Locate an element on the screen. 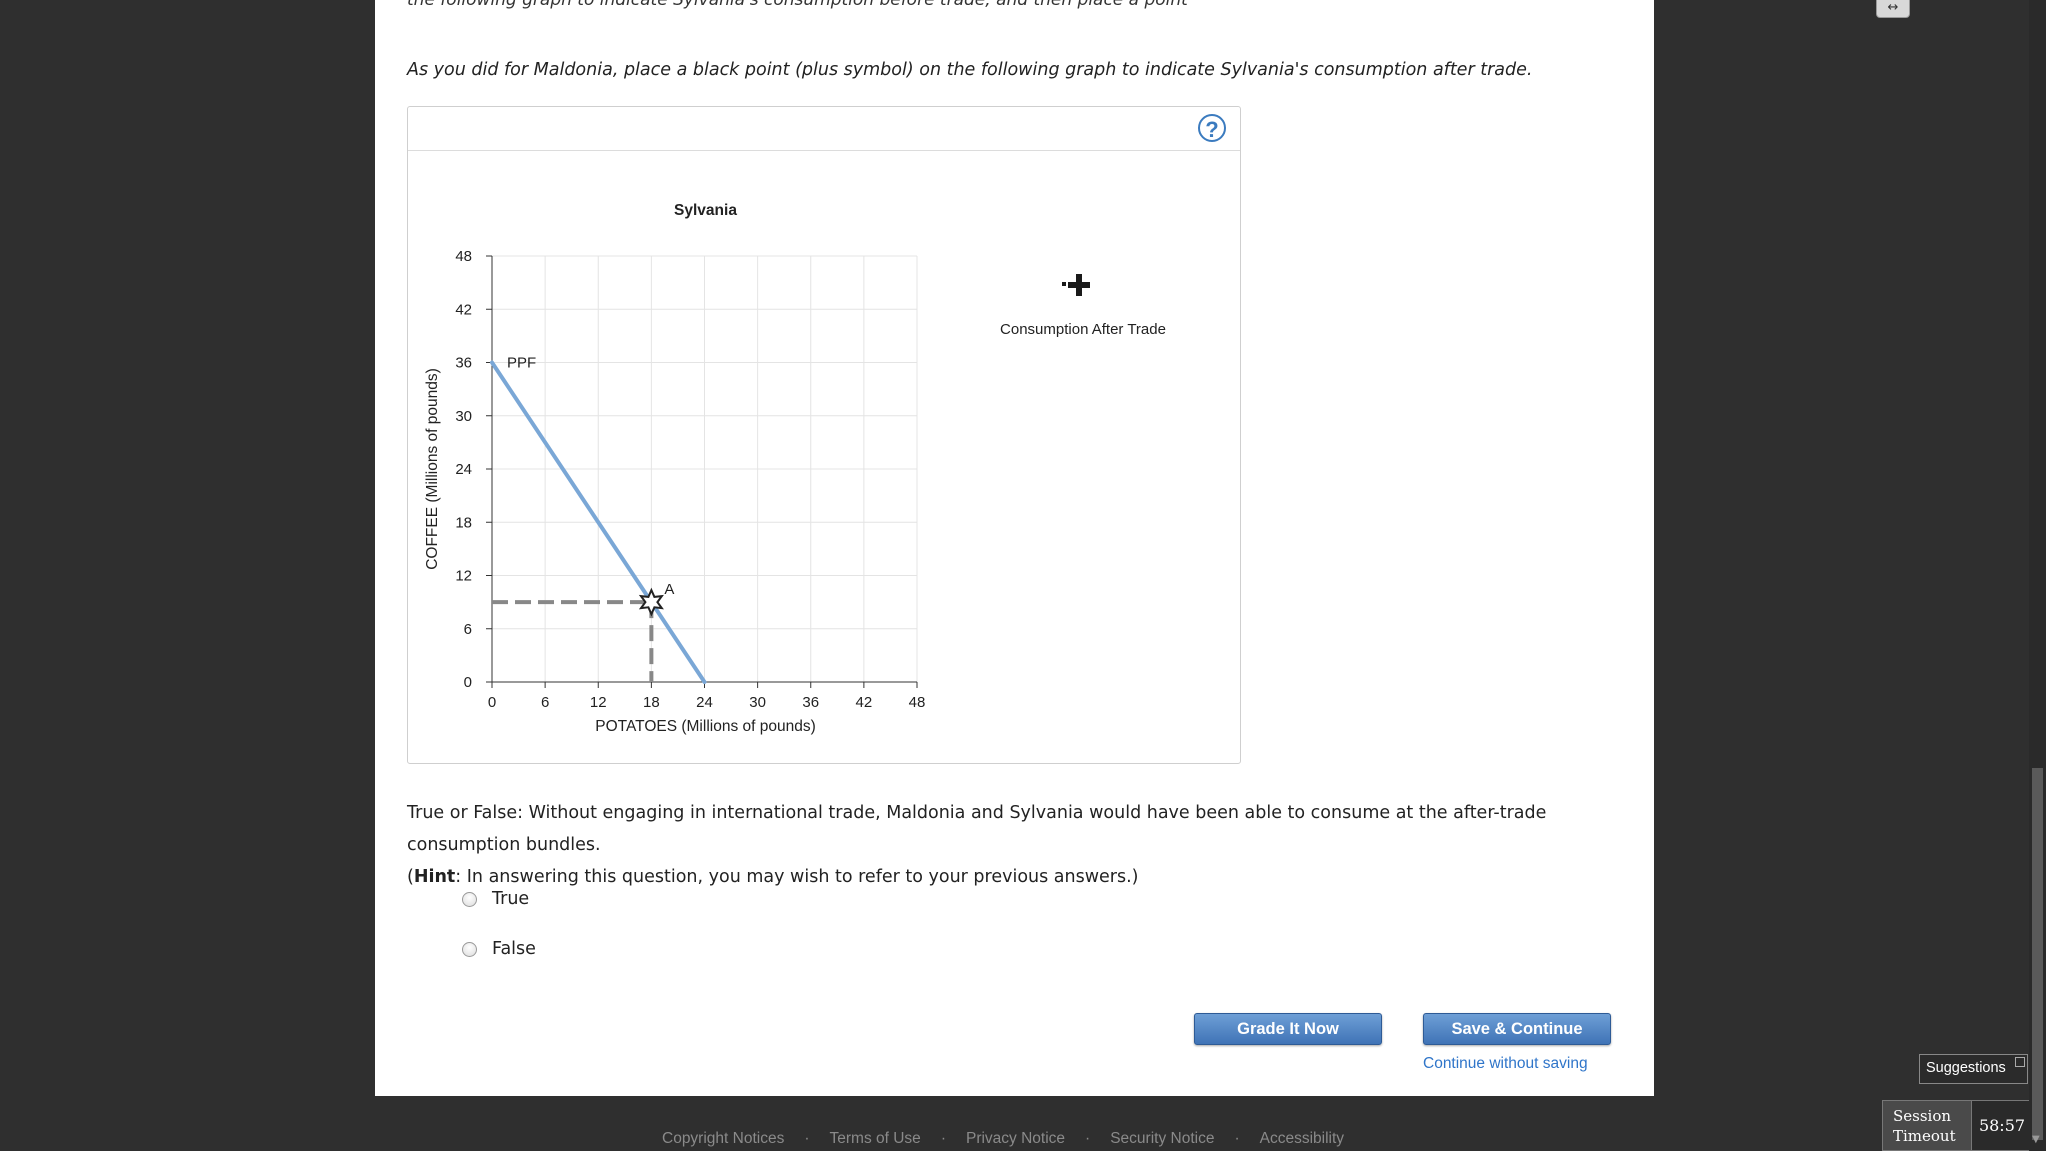  x-tick-label: 6 is located at coordinates (545, 702).